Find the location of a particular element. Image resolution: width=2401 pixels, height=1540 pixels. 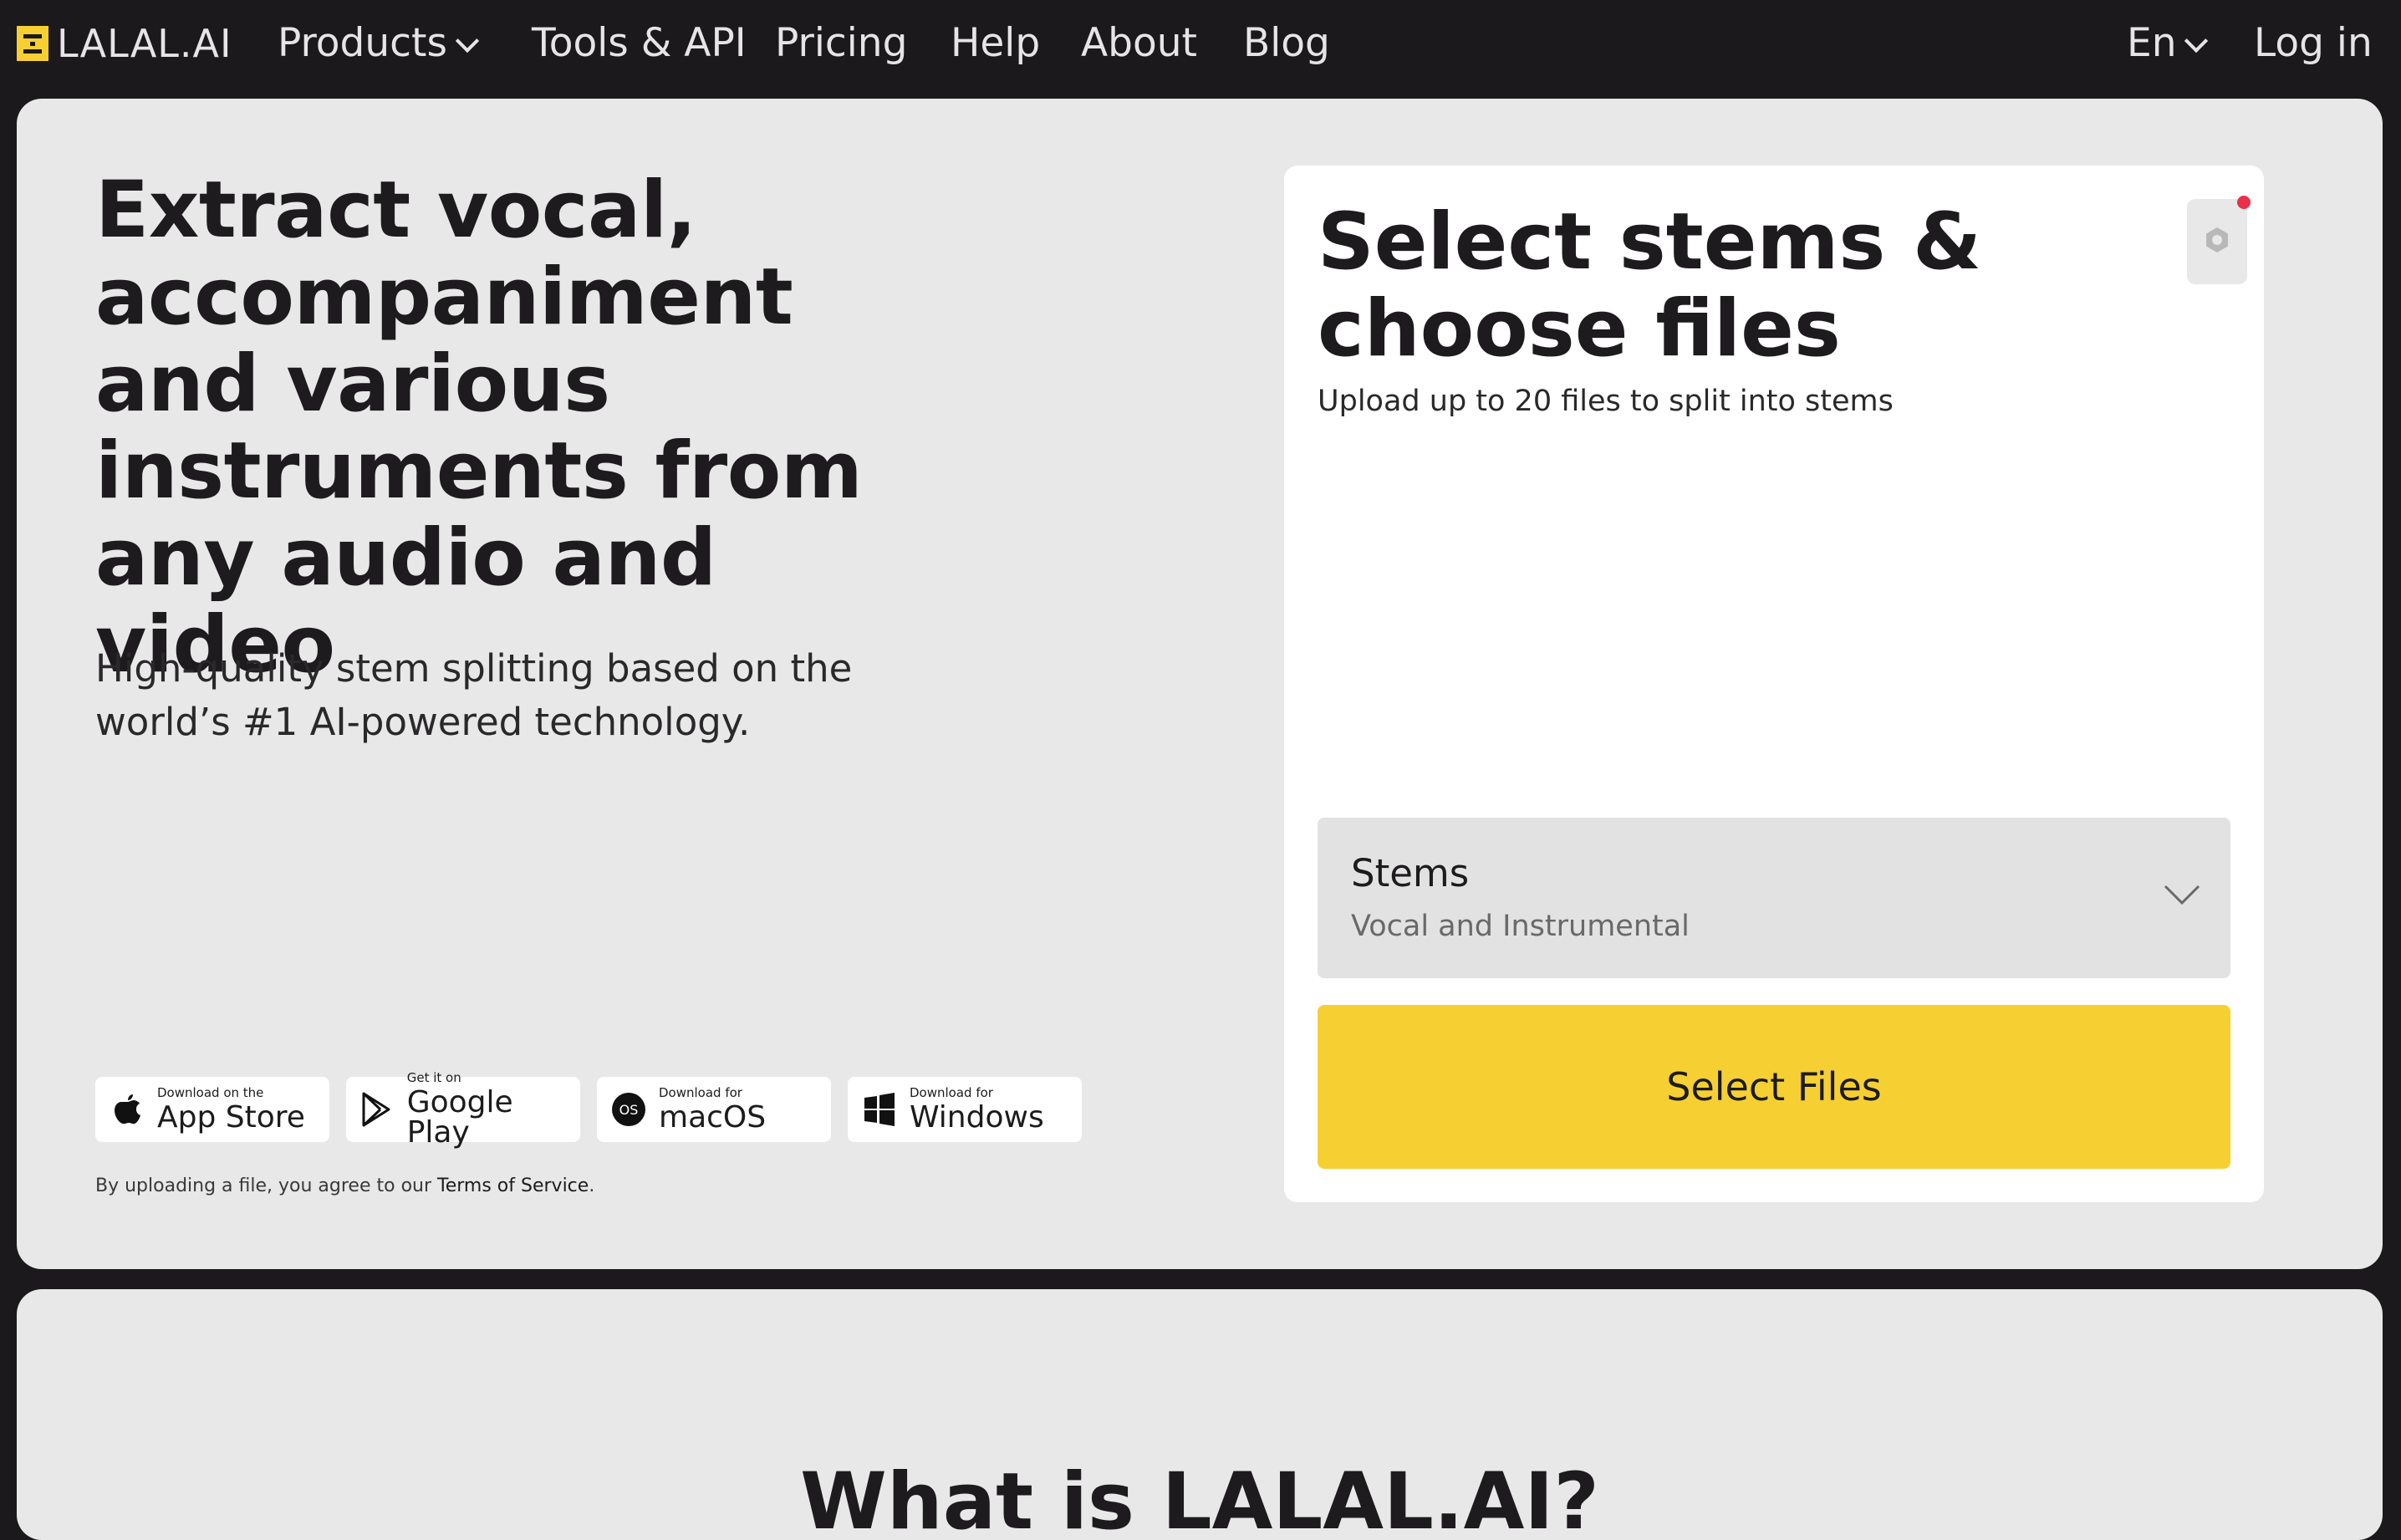

logo: LALAL.AI is located at coordinates (124, 43).